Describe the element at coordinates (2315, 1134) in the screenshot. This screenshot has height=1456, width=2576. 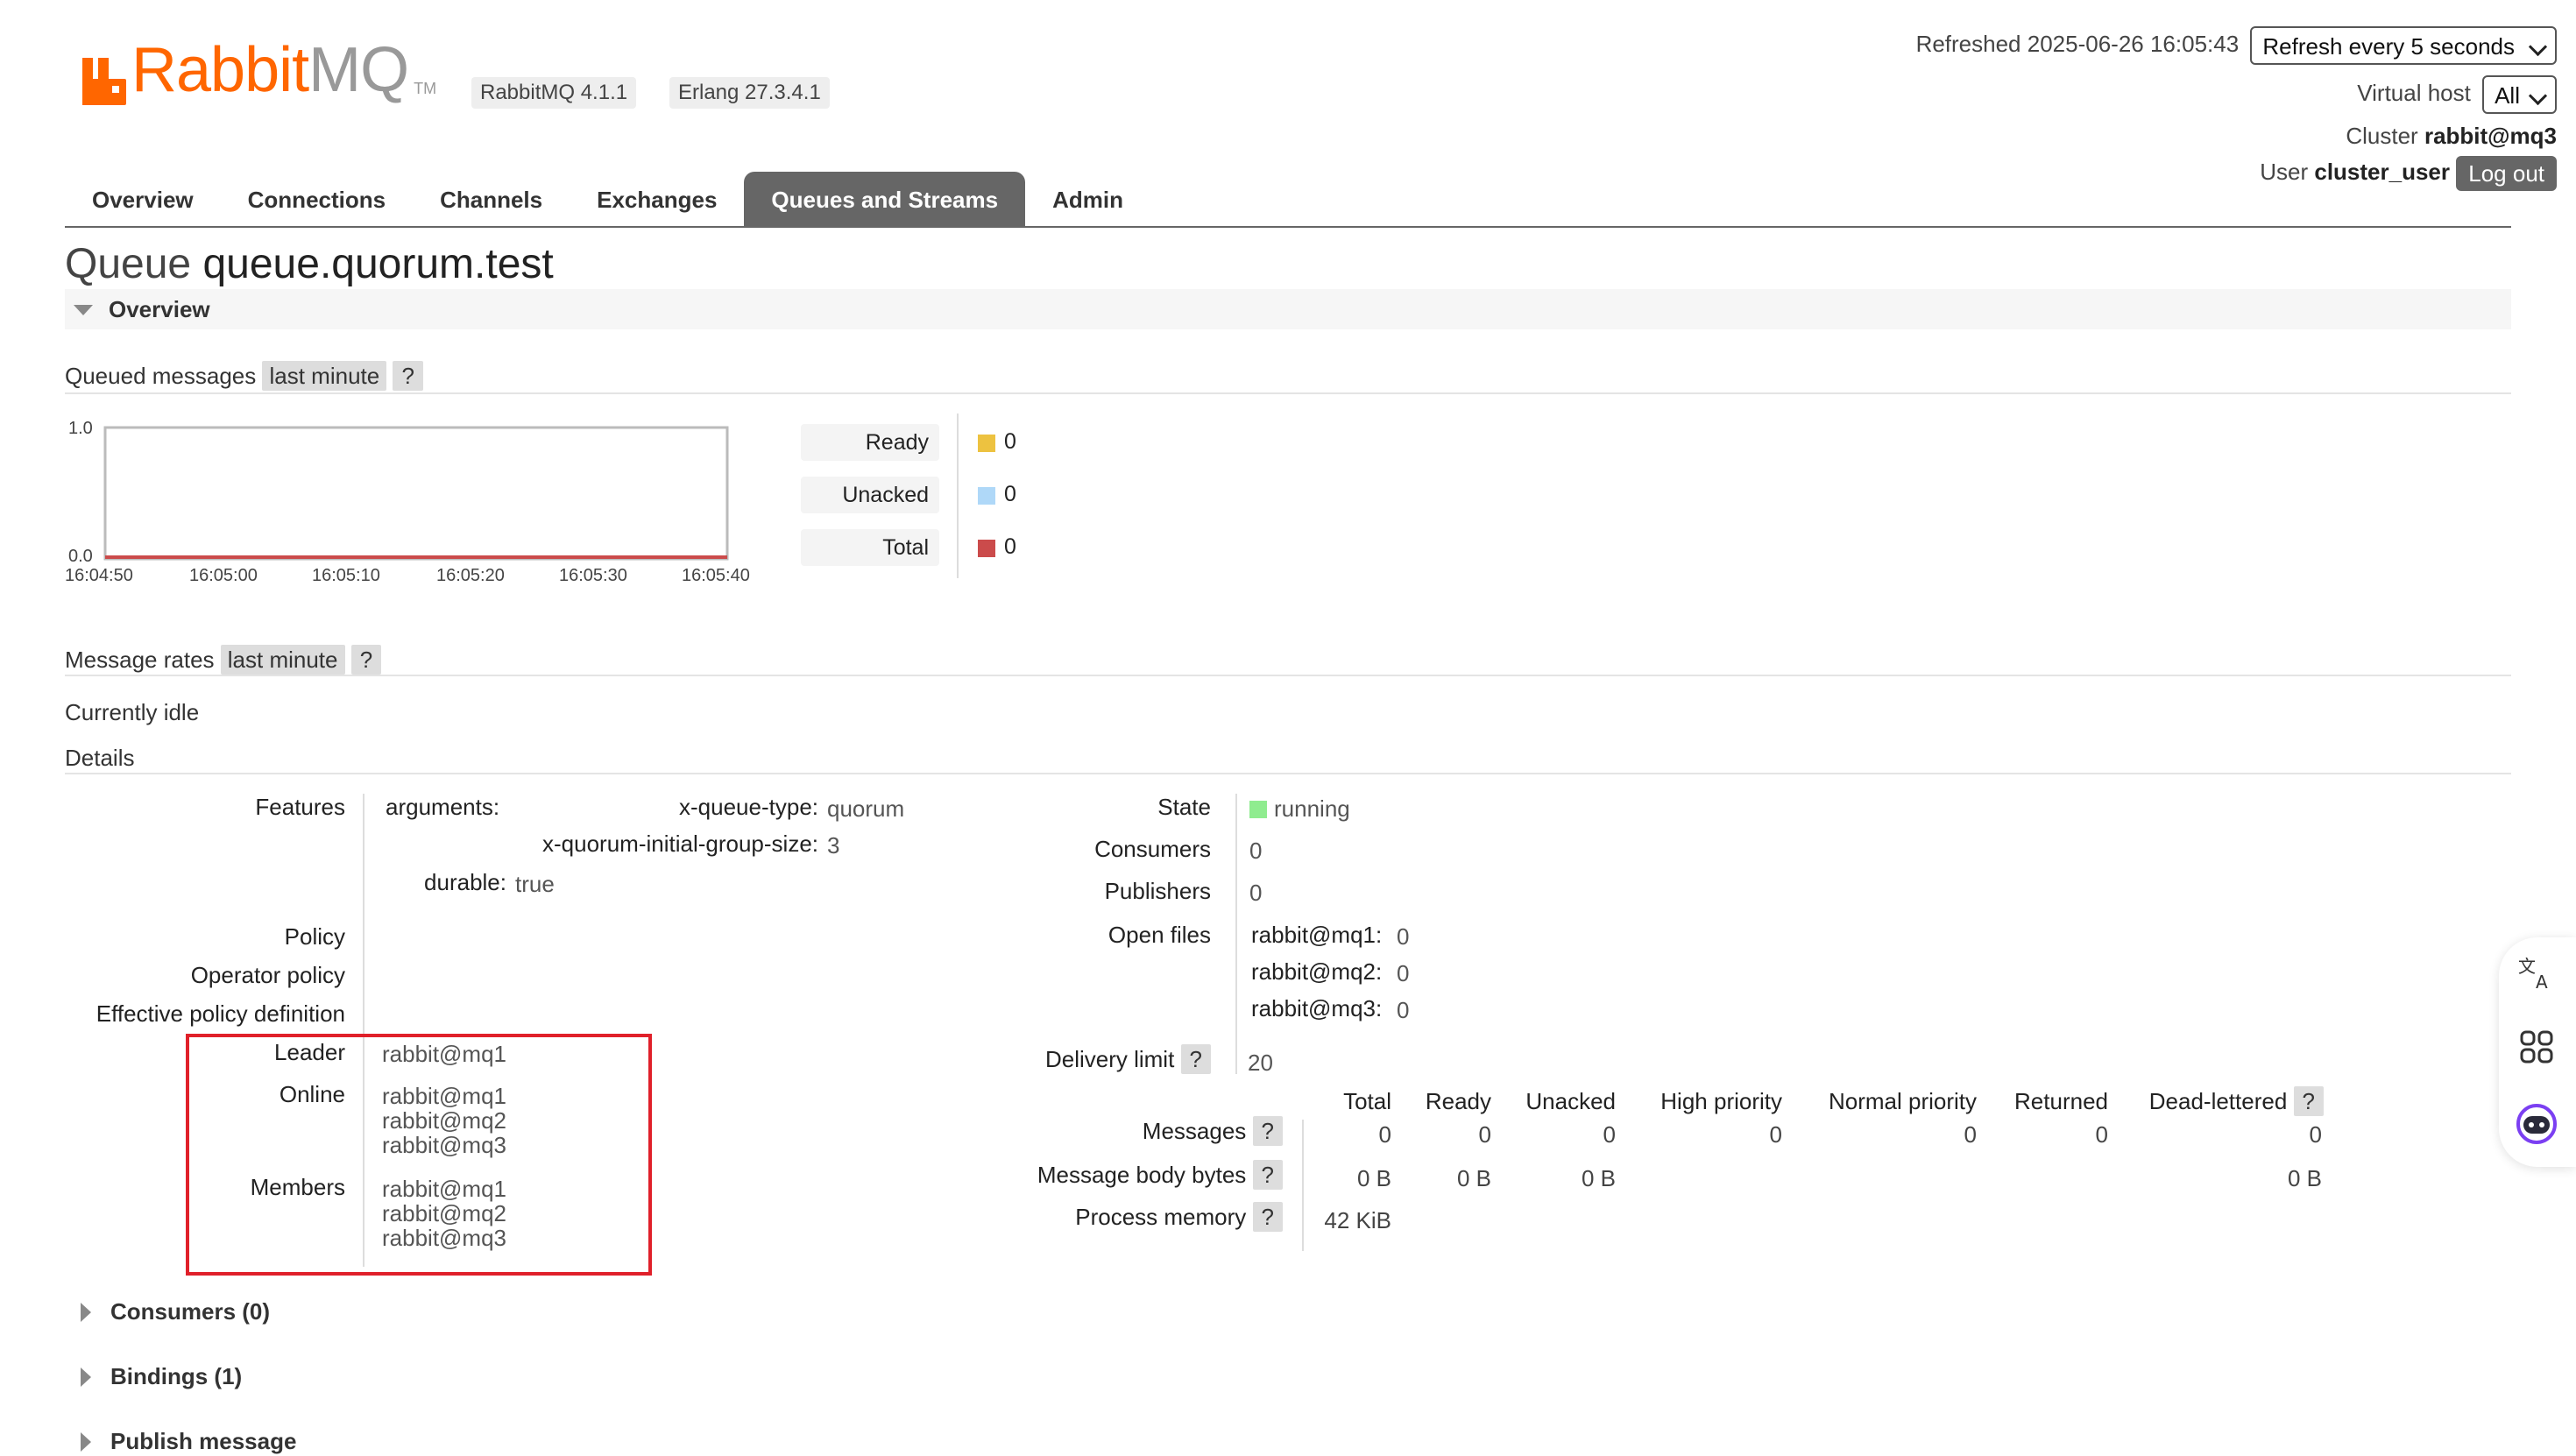
I see `messages-dead-lettered: 0` at that location.